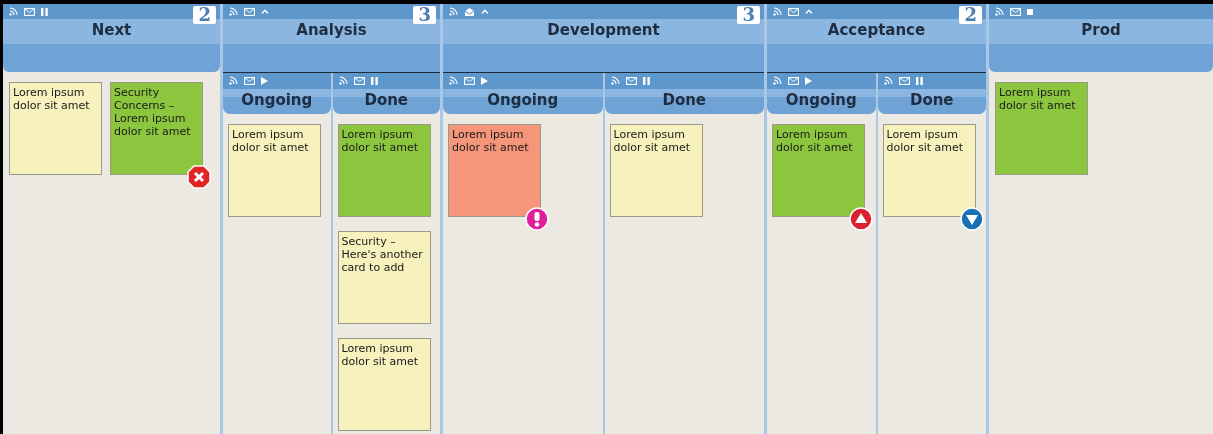 This screenshot has width=1213, height=434. Describe the element at coordinates (152, 112) in the screenshot. I see `card-text: Security Concerns – Lorem ipsum dolor sit amet` at that location.